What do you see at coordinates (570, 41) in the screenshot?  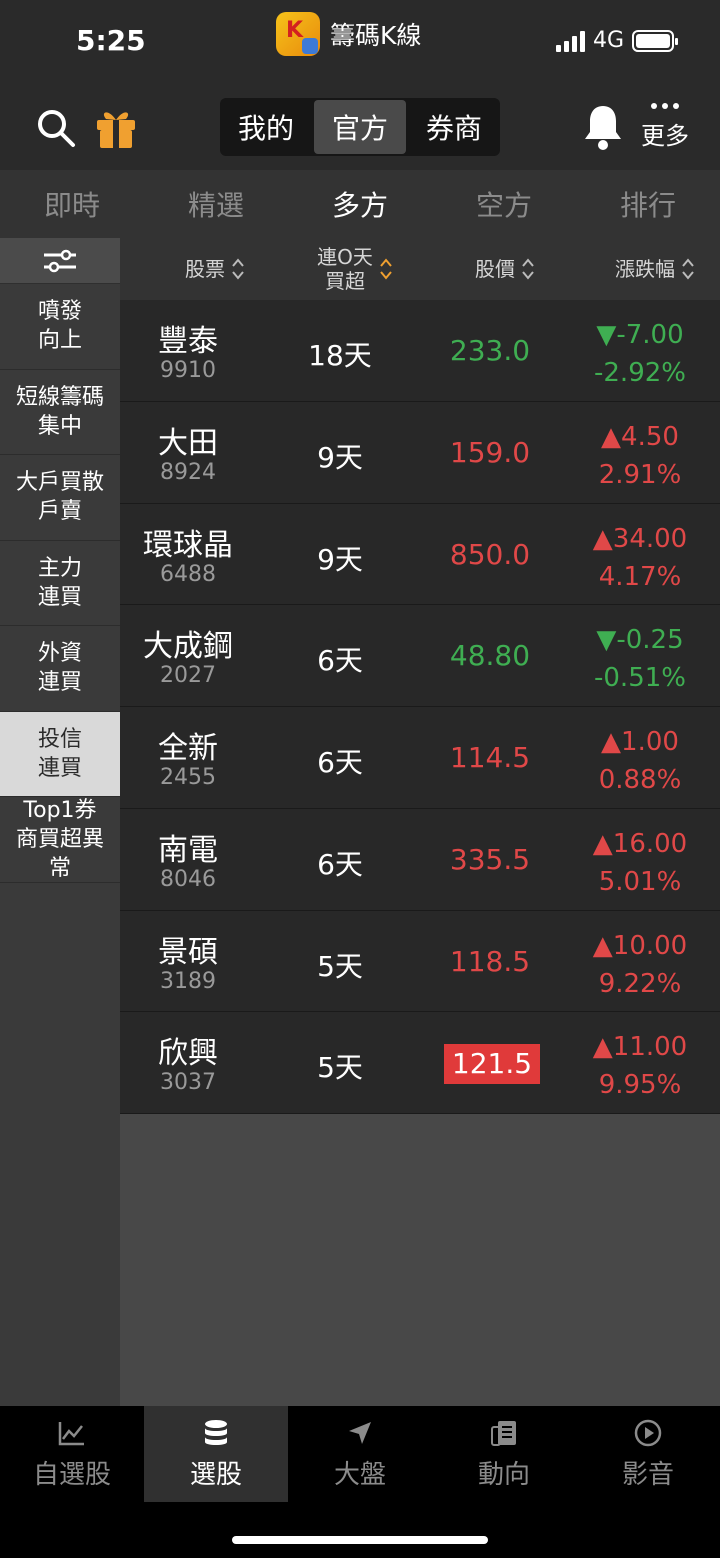 I see `signal-icon` at bounding box center [570, 41].